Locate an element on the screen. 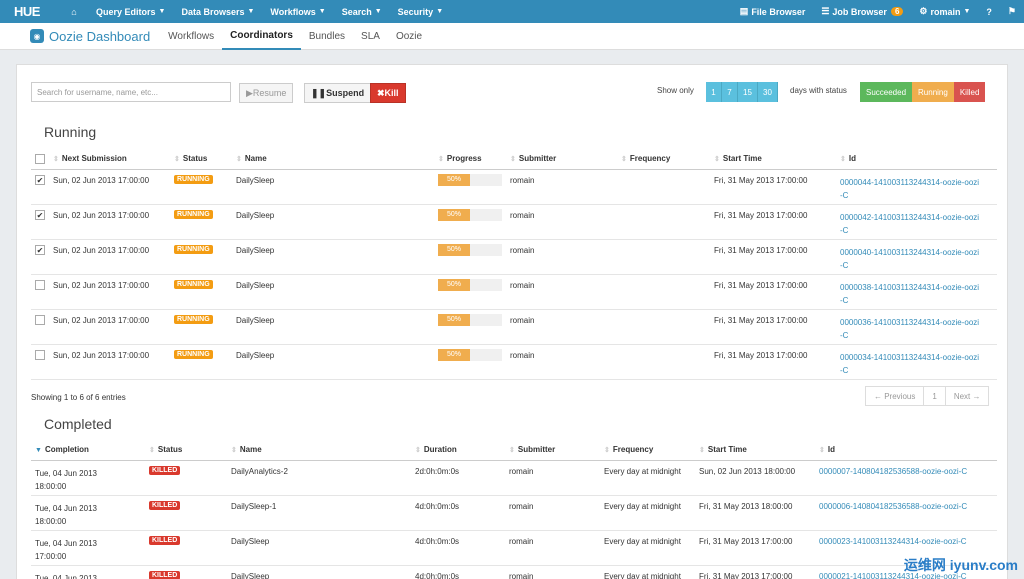  status-running-button: Running is located at coordinates (933, 92).